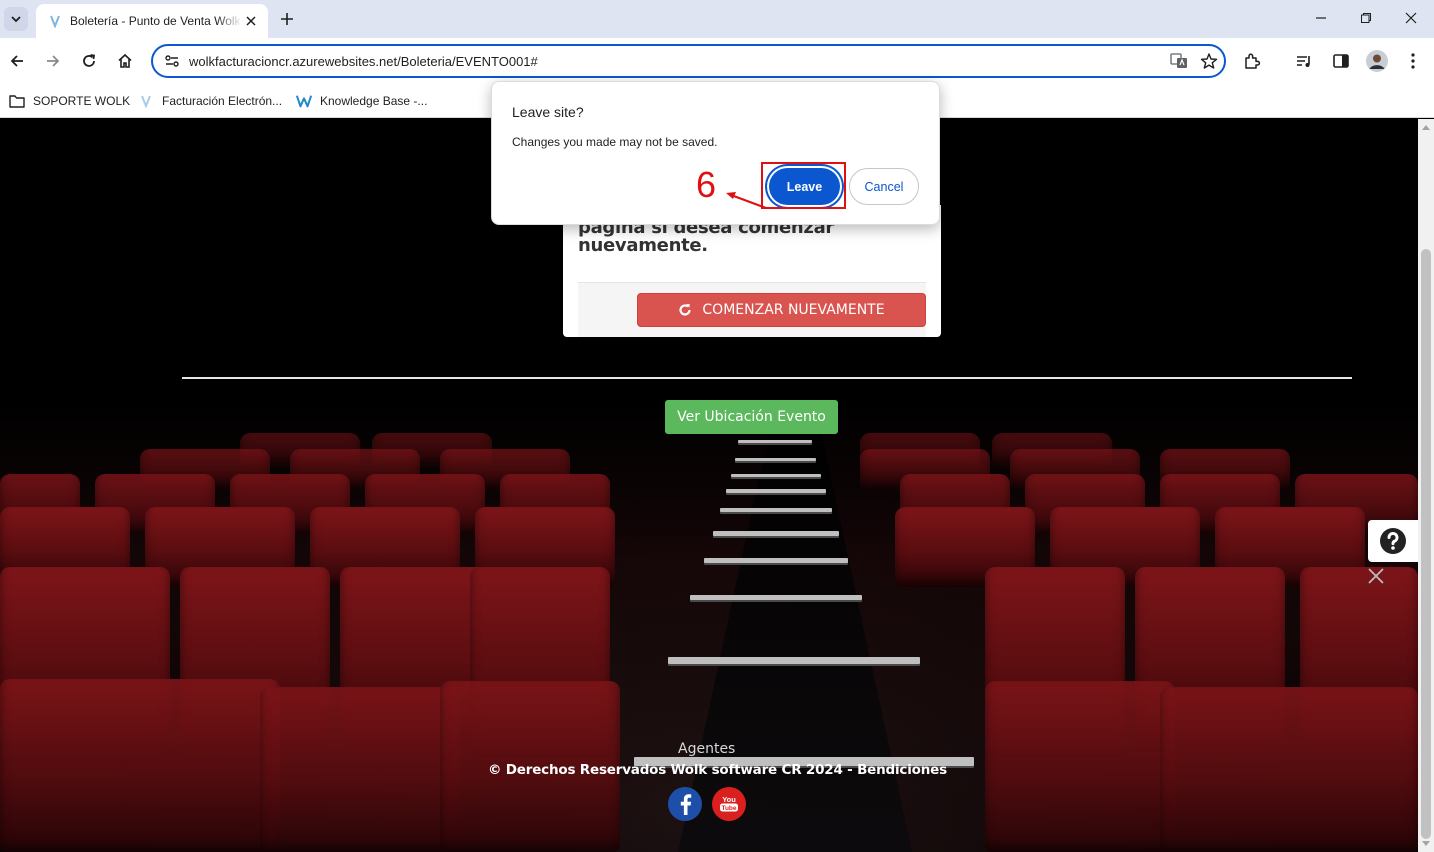  I want to click on restart-button: COMENZAR NUEVAMENTE, so click(781, 310).